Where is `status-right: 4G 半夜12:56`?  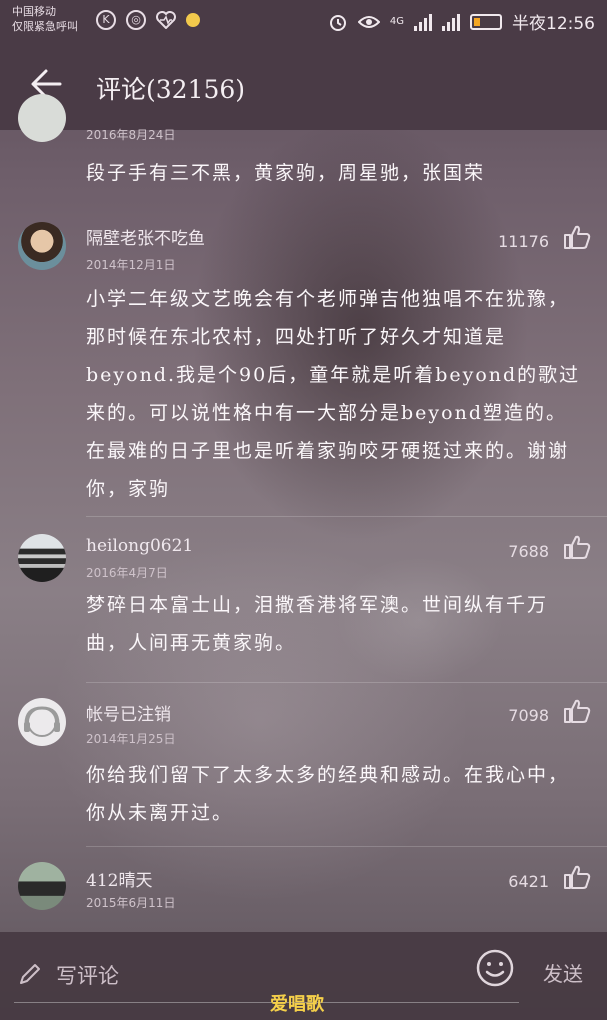
status-right: 4G 半夜12:56 is located at coordinates (461, 21).